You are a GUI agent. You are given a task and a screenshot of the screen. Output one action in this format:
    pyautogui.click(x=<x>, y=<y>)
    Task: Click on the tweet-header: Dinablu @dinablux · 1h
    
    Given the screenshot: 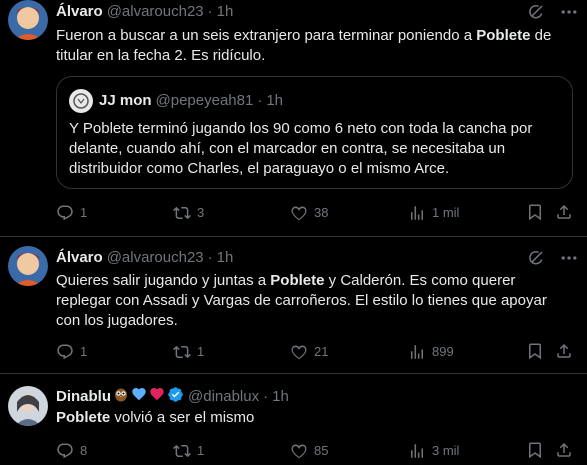 What is the action you would take?
    pyautogui.click(x=172, y=397)
    